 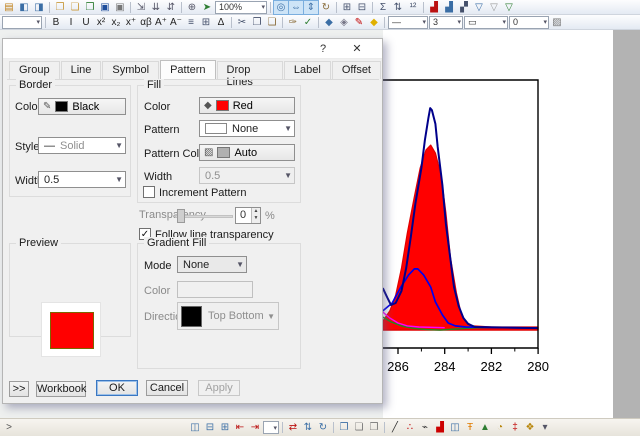 What do you see at coordinates (34, 70) in the screenshot?
I see `tab-group: Group` at bounding box center [34, 70].